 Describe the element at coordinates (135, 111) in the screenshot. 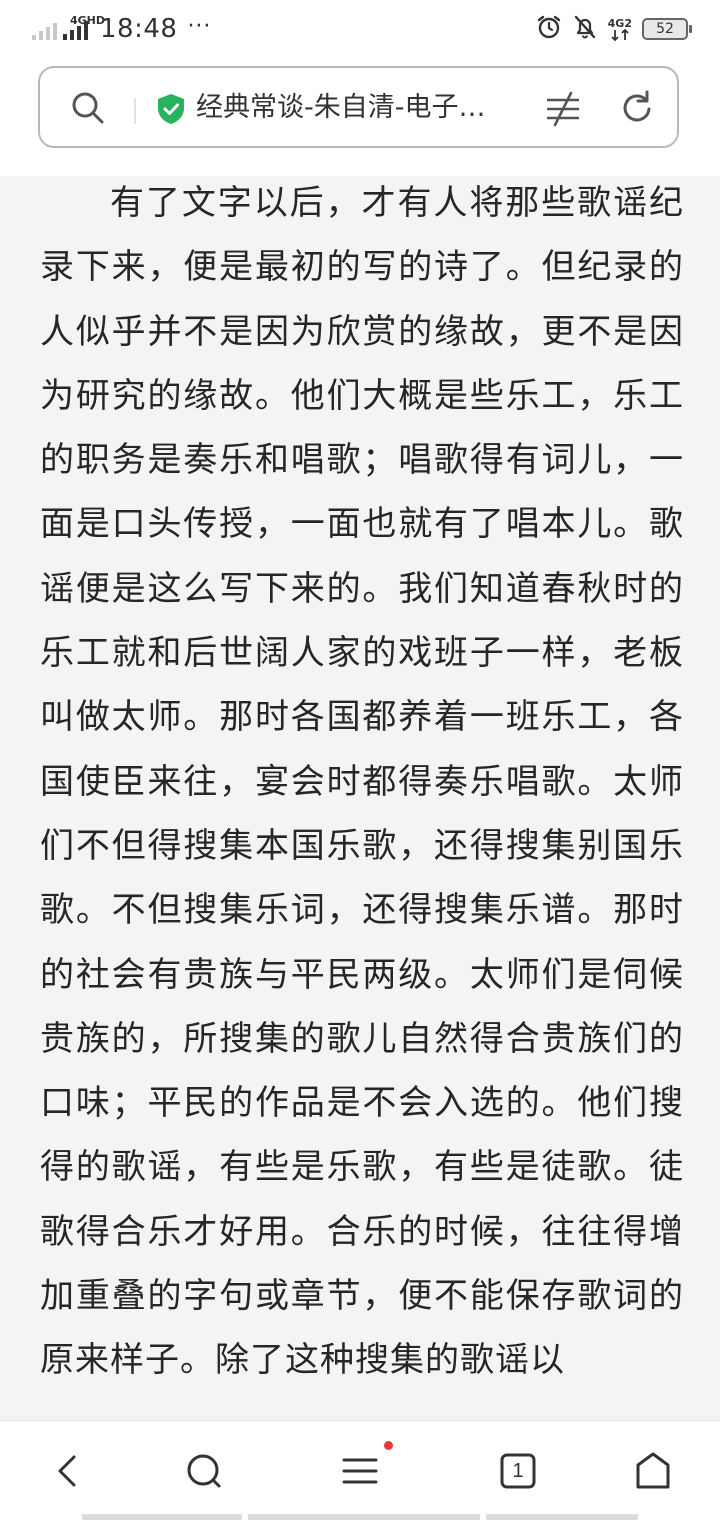

I see `address-divider` at that location.